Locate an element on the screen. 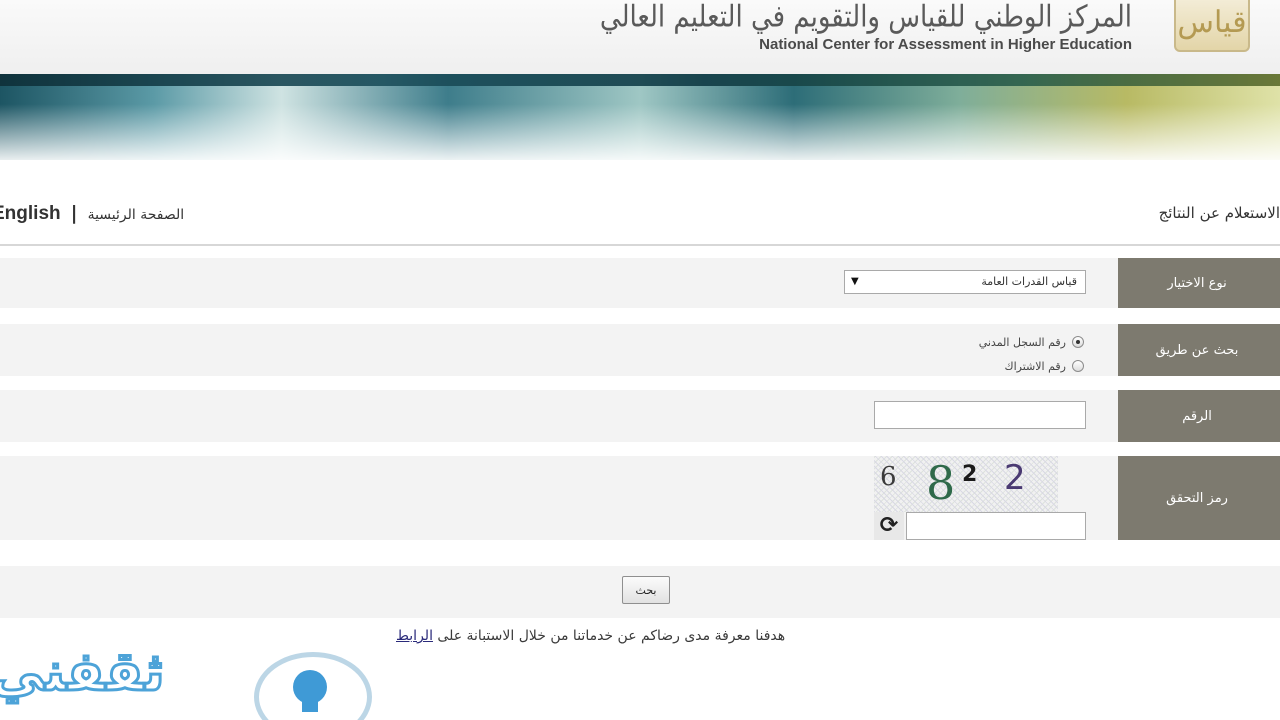  survey-link: الرابط is located at coordinates (414, 636).